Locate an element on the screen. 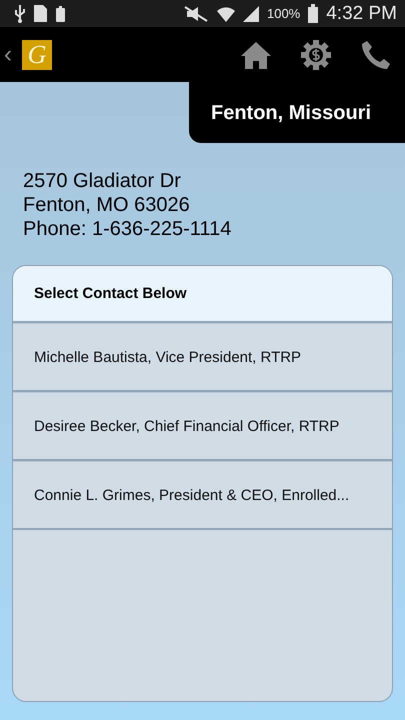 This screenshot has height=720, width=405. back-icon: ‹ is located at coordinates (8, 54).